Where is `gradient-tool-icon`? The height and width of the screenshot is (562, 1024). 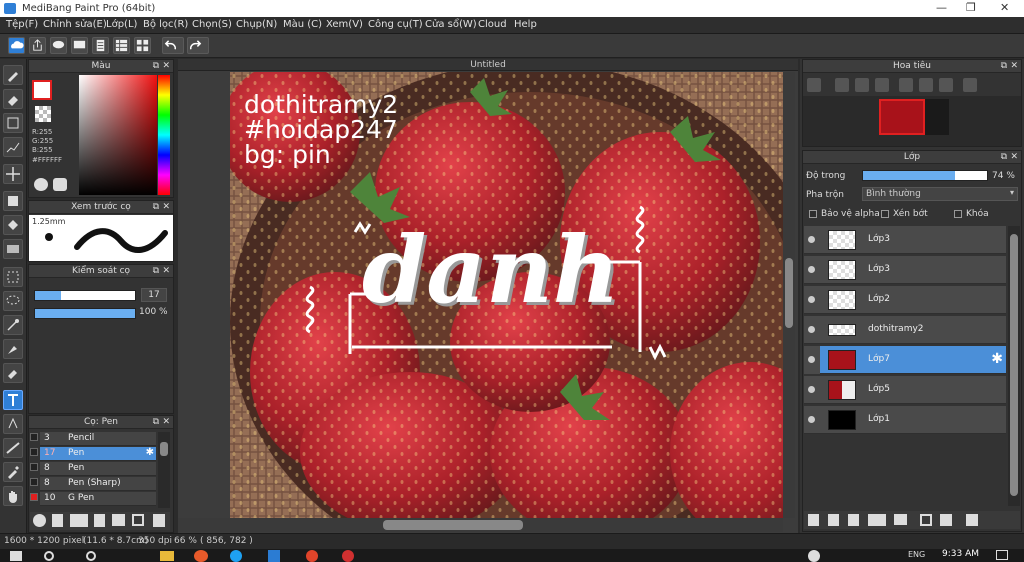 gradient-tool-icon is located at coordinates (13, 249).